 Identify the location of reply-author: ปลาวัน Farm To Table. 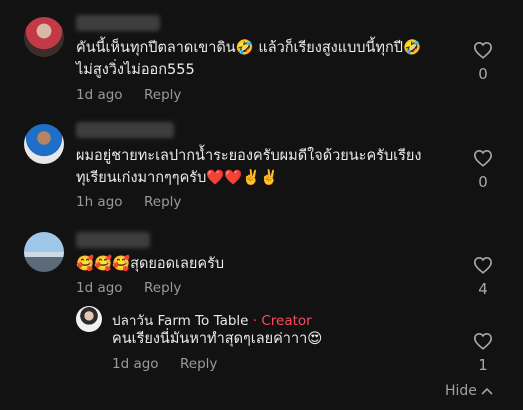
(180, 321).